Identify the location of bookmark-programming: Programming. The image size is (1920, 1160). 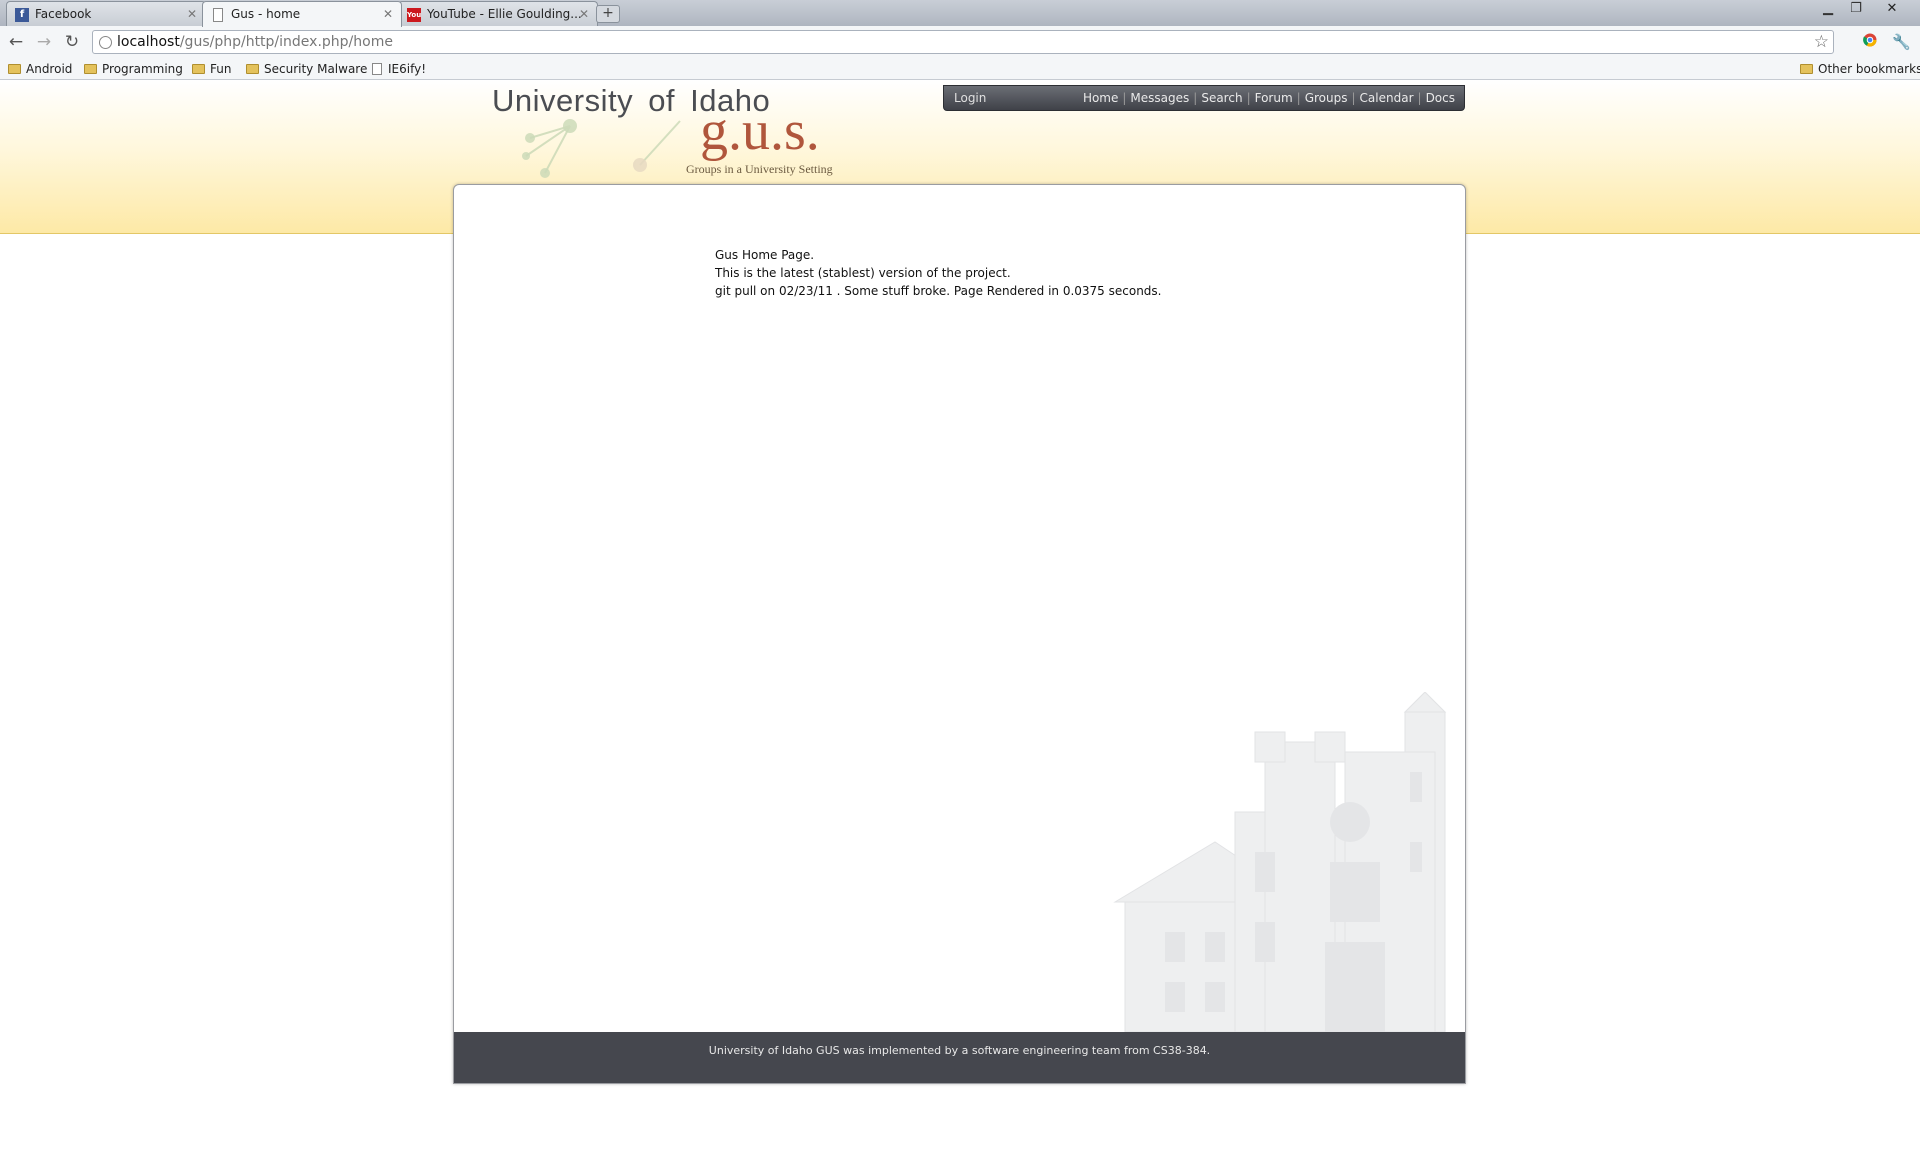
(133, 69).